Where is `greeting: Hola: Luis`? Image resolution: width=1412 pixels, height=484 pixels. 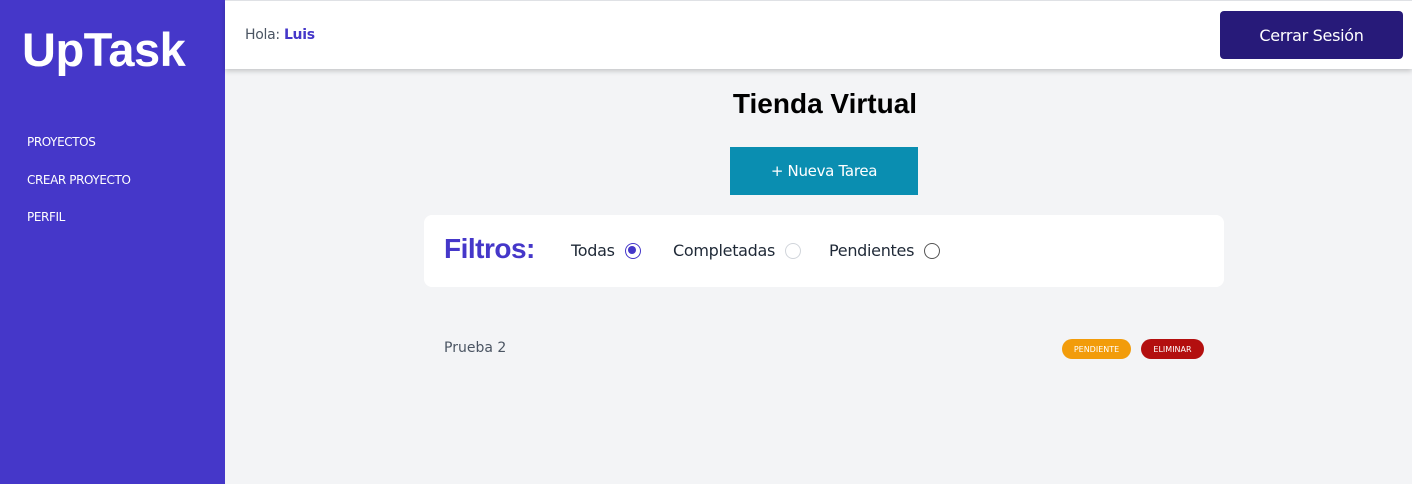
greeting: Hola: Luis is located at coordinates (280, 35).